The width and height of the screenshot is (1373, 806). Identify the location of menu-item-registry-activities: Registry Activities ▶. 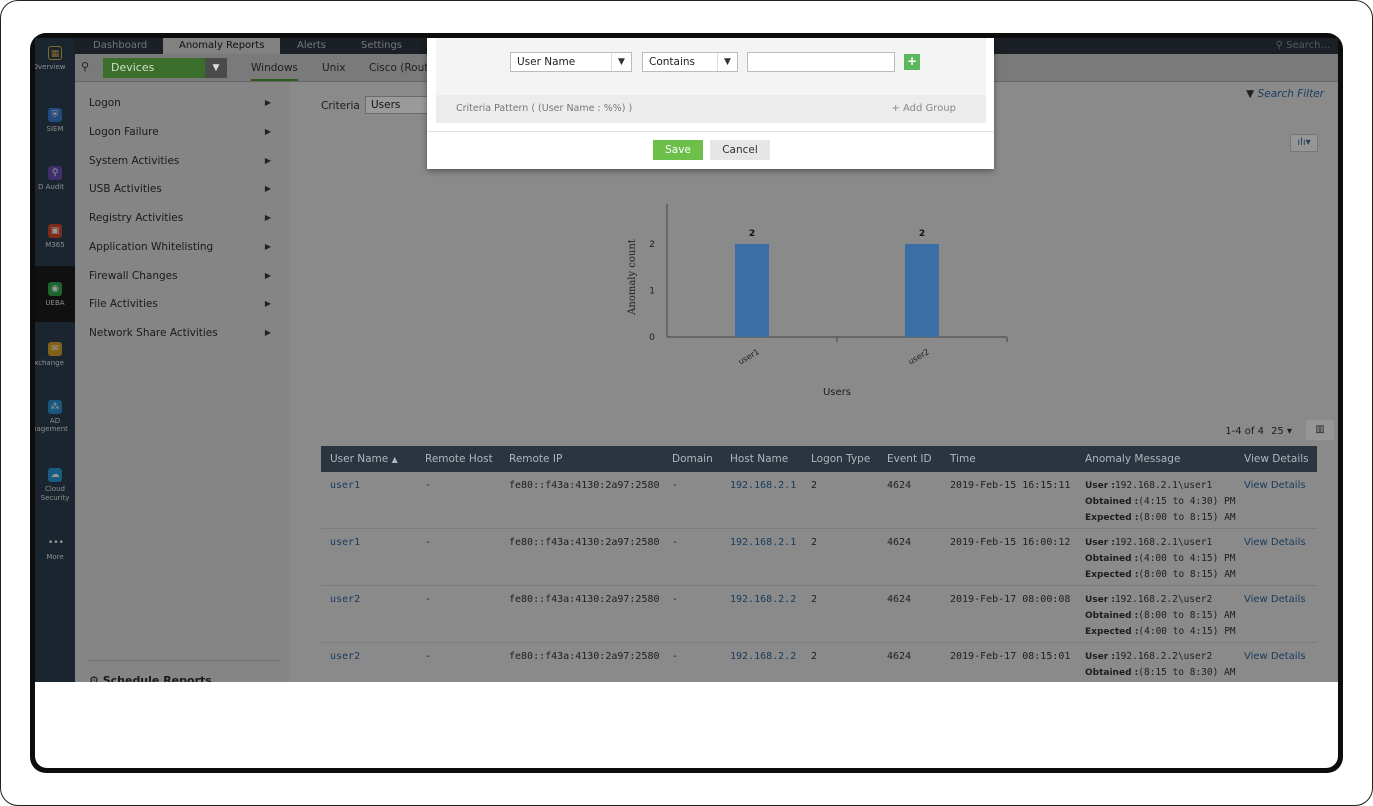
(184, 218).